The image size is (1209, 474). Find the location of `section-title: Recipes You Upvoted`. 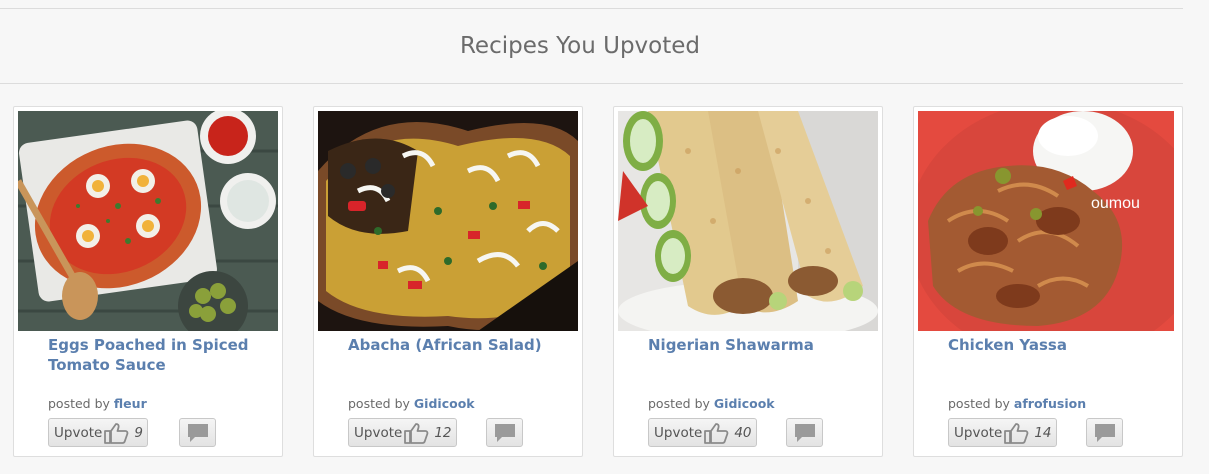

section-title: Recipes You Upvoted is located at coordinates (580, 46).